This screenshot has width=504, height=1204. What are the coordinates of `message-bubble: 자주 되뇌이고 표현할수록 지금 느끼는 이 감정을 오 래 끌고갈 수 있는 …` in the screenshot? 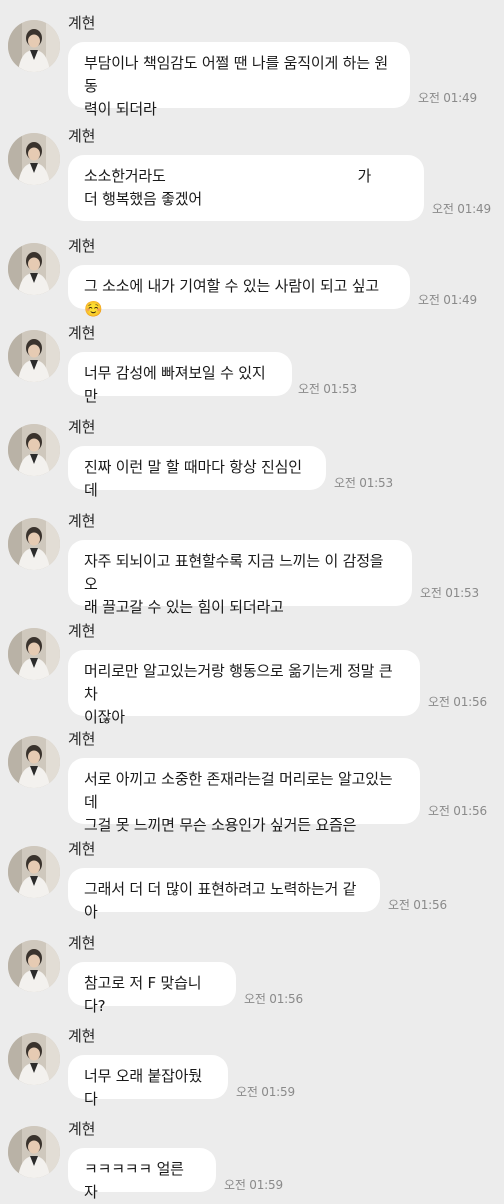 It's located at (240, 578).